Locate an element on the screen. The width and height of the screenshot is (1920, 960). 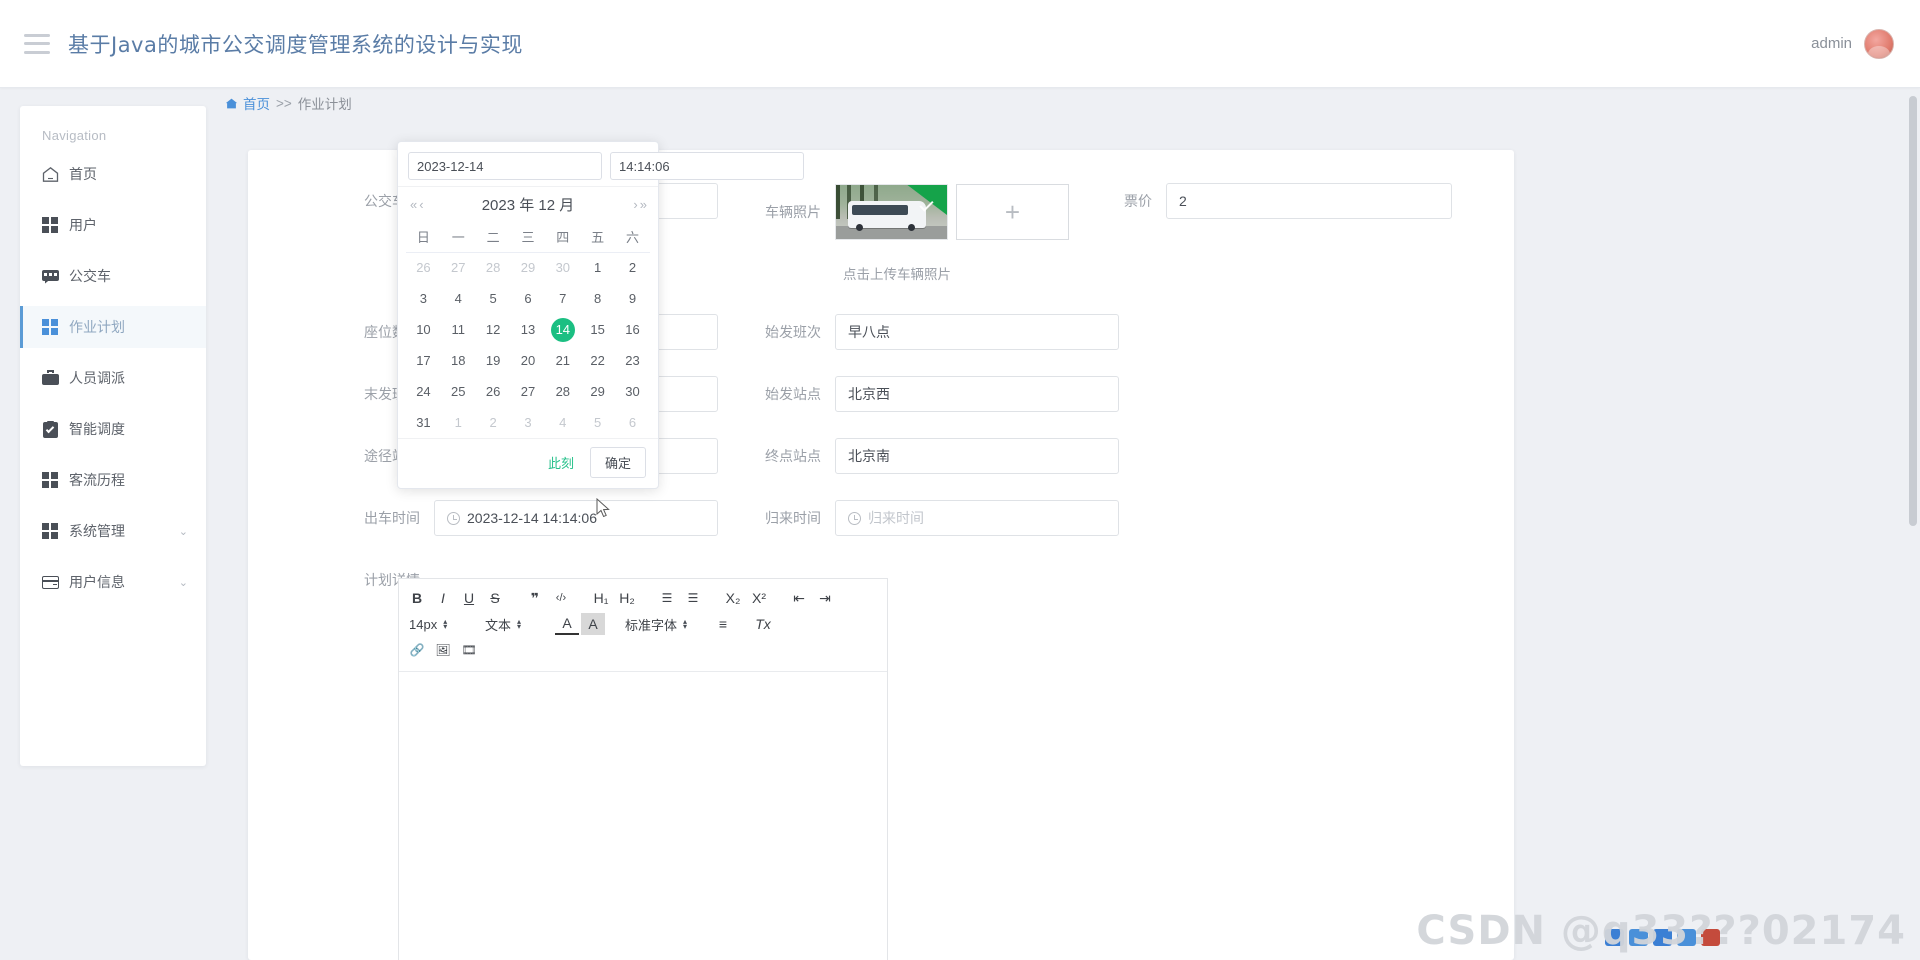
text-style-select: 文本 ▴ ▾ is located at coordinates (512, 624).